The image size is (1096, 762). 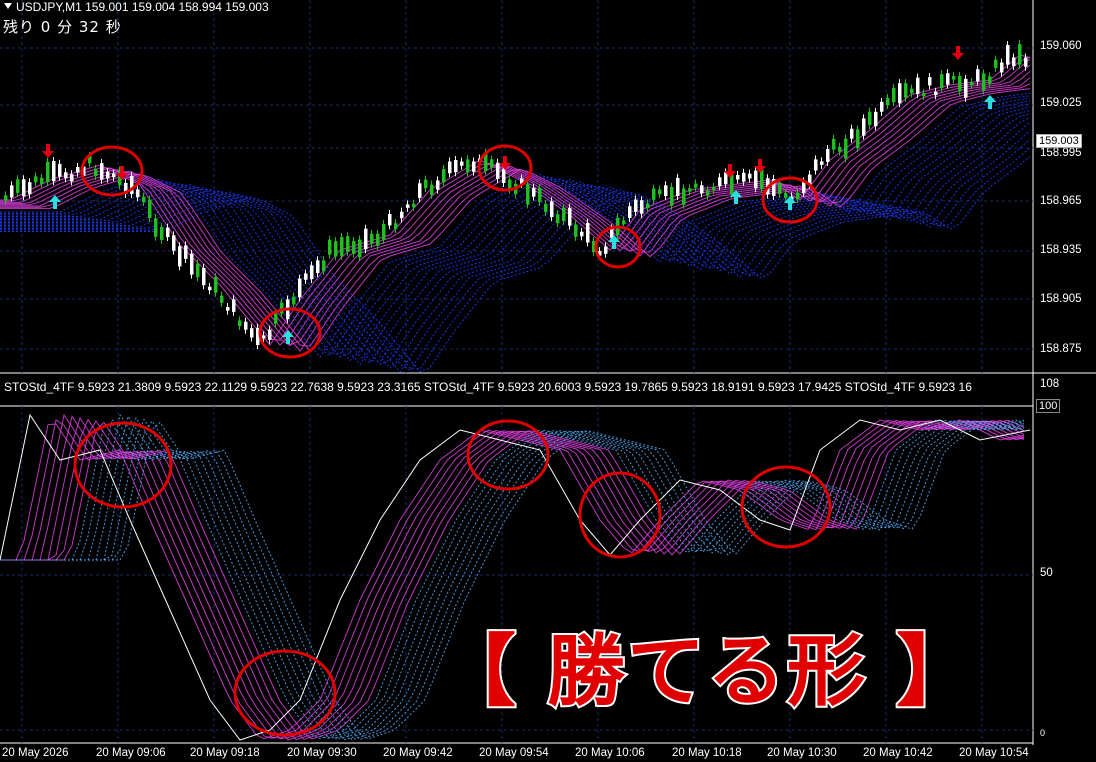 What do you see at coordinates (1061, 250) in the screenshot?
I see `price-tick: 158.935` at bounding box center [1061, 250].